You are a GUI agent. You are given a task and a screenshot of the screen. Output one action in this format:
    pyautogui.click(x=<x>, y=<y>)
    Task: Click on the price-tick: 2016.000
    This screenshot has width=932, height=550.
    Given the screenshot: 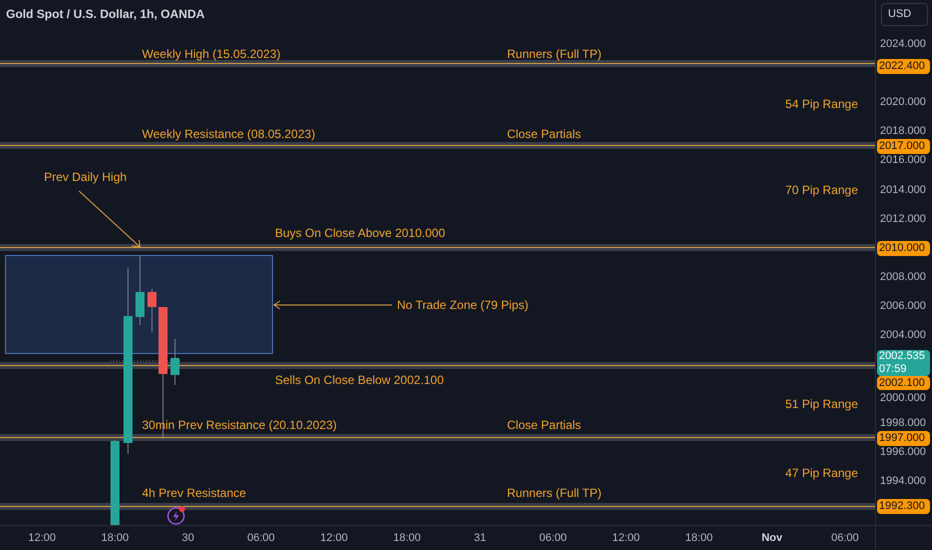 What is the action you would take?
    pyautogui.click(x=903, y=160)
    